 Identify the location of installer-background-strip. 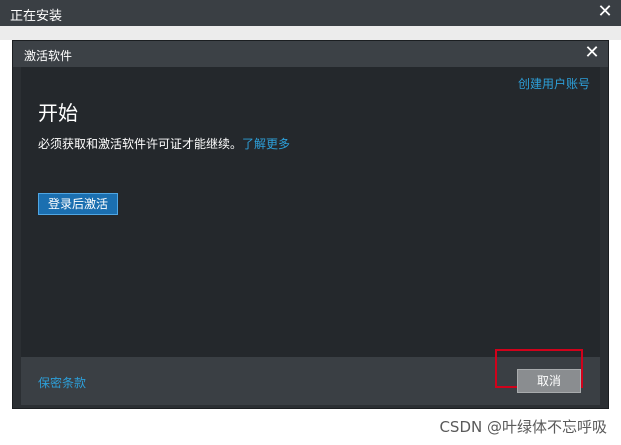
(310, 33).